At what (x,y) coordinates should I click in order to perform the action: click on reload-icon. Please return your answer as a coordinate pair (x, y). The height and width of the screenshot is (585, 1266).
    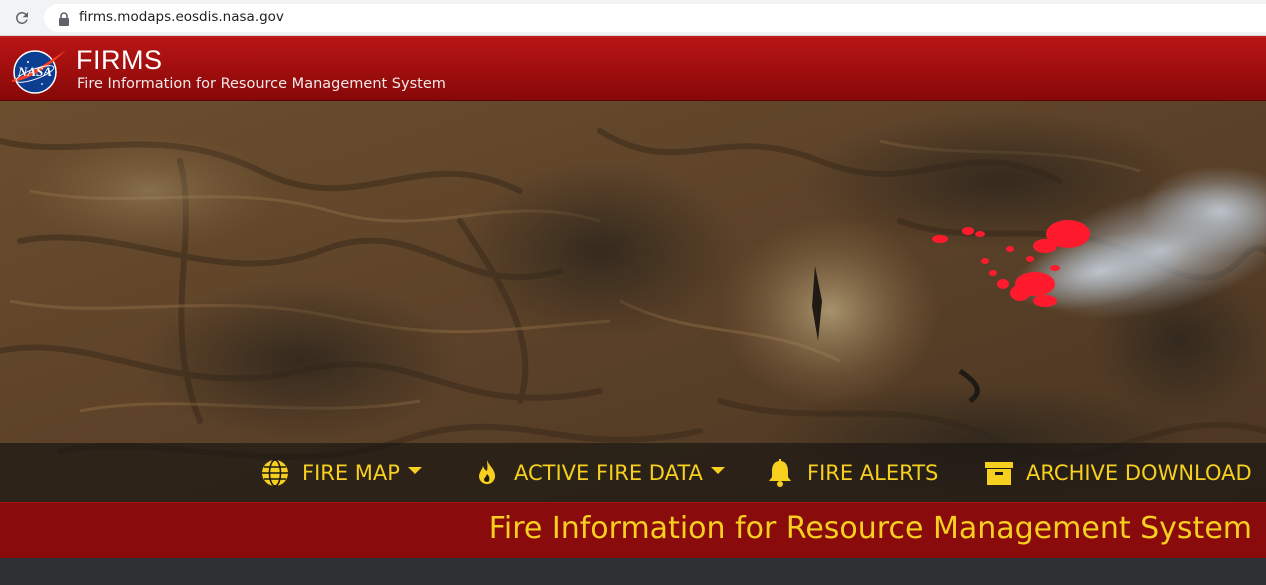
    Looking at the image, I should click on (22, 18).